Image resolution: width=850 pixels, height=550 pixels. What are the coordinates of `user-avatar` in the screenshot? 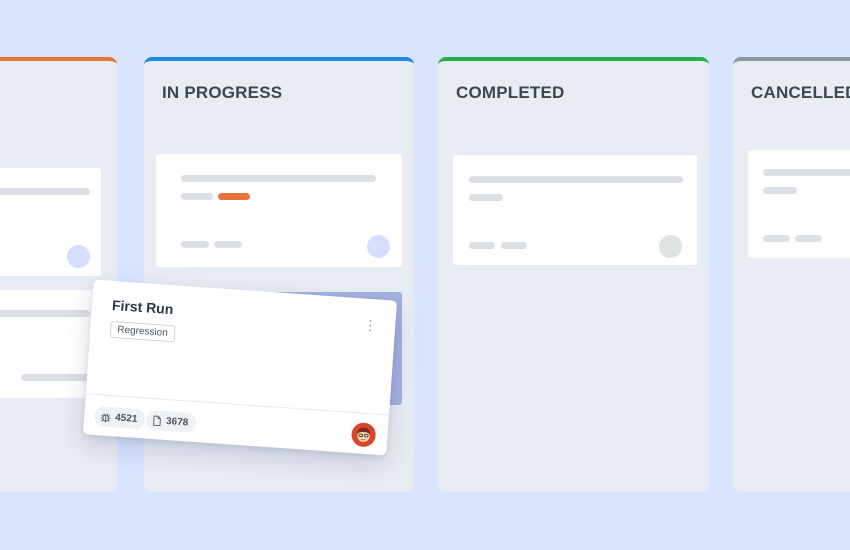 It's located at (363, 434).